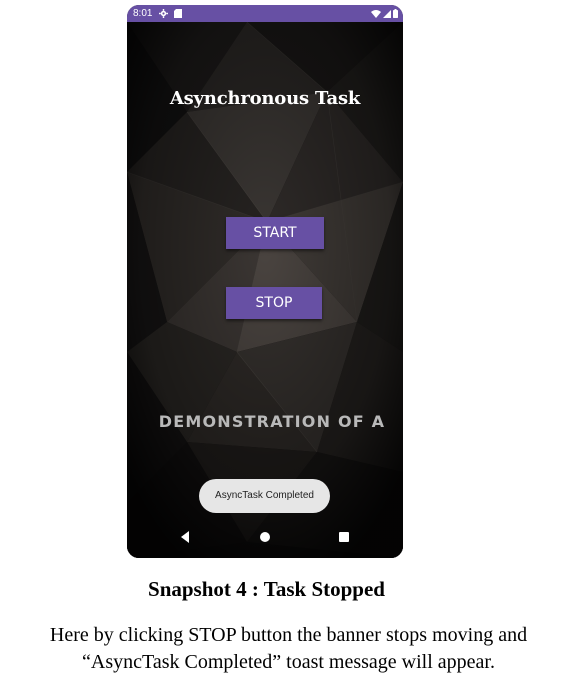 Image resolution: width=577 pixels, height=685 pixels. I want to click on recents-icon, so click(344, 537).